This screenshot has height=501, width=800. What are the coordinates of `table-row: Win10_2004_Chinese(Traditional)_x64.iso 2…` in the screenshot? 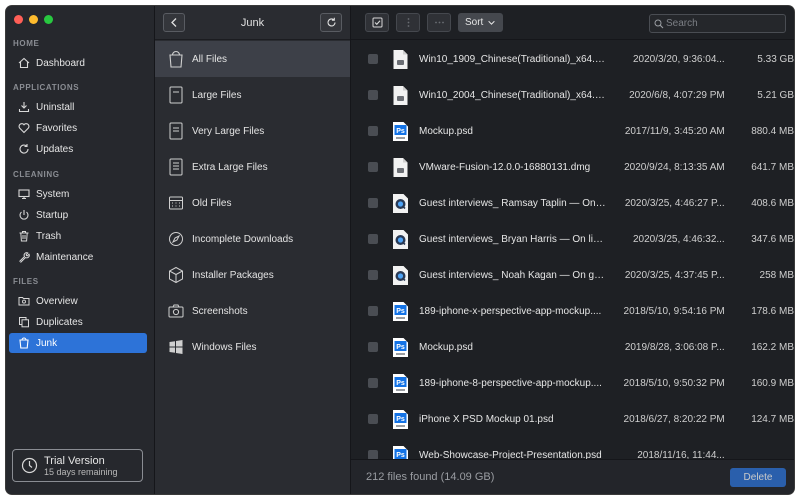 It's located at (572, 95).